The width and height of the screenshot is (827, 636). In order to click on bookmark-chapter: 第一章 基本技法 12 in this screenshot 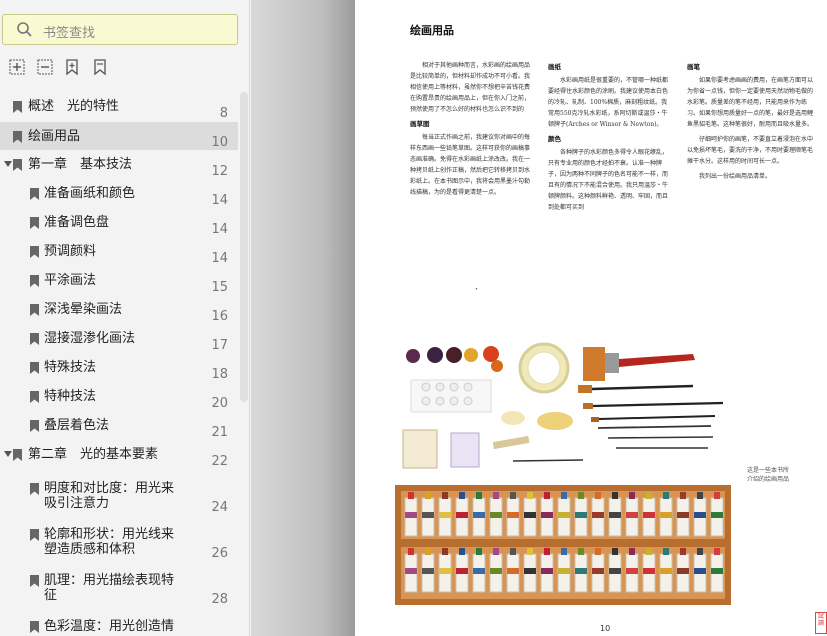, I will do `click(119, 164)`.